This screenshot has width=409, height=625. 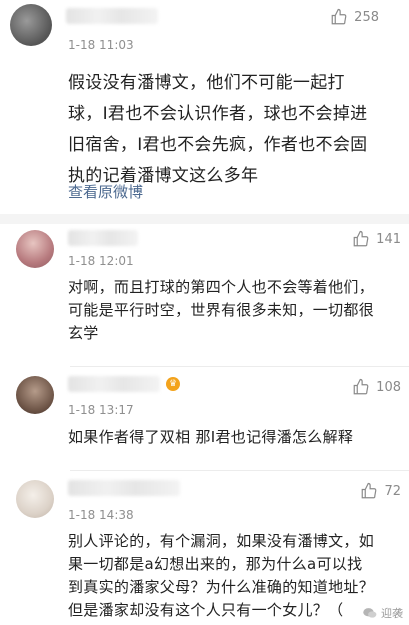 I want to click on like-button: 141, so click(x=376, y=239).